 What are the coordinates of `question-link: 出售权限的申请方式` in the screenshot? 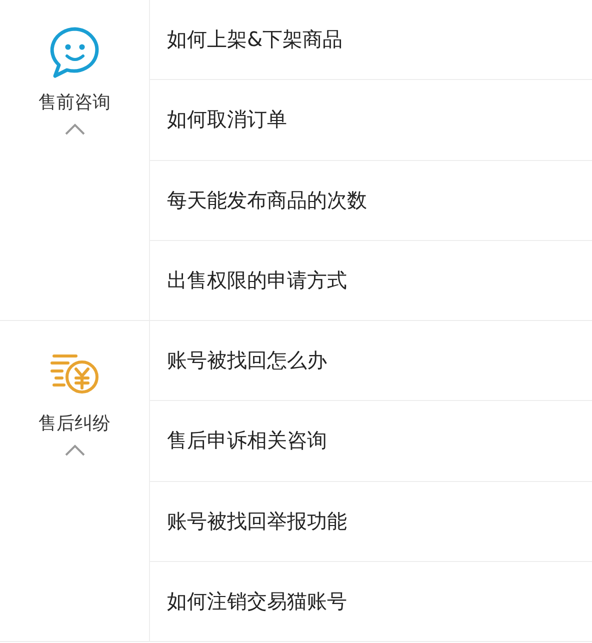 It's located at (257, 280).